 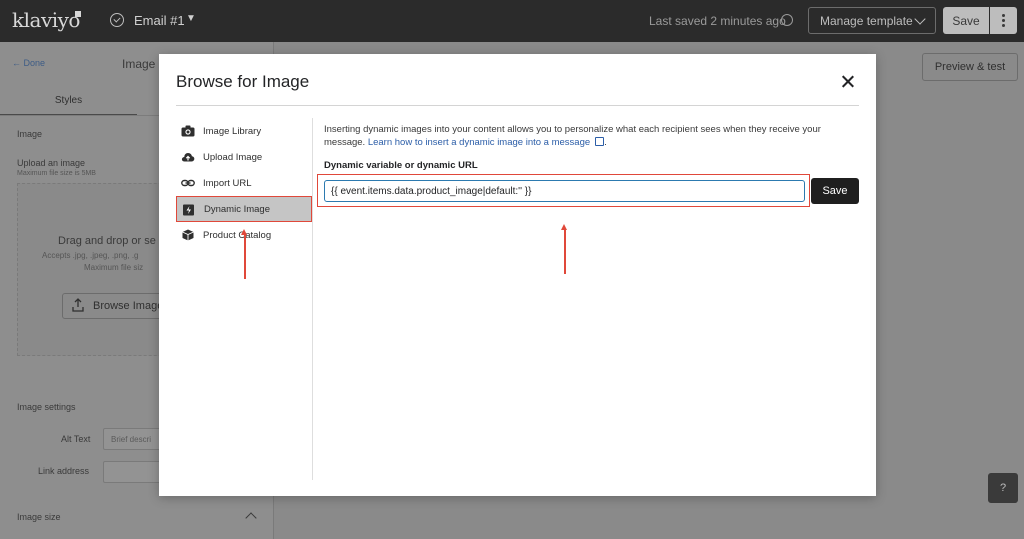 I want to click on manage-template-button: Manage template, so click(x=872, y=20).